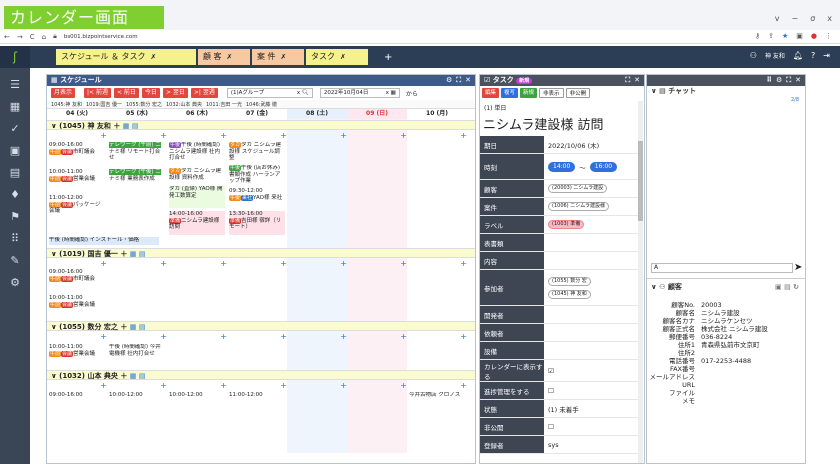  I want to click on private-checkbox: ☐, so click(591, 426).